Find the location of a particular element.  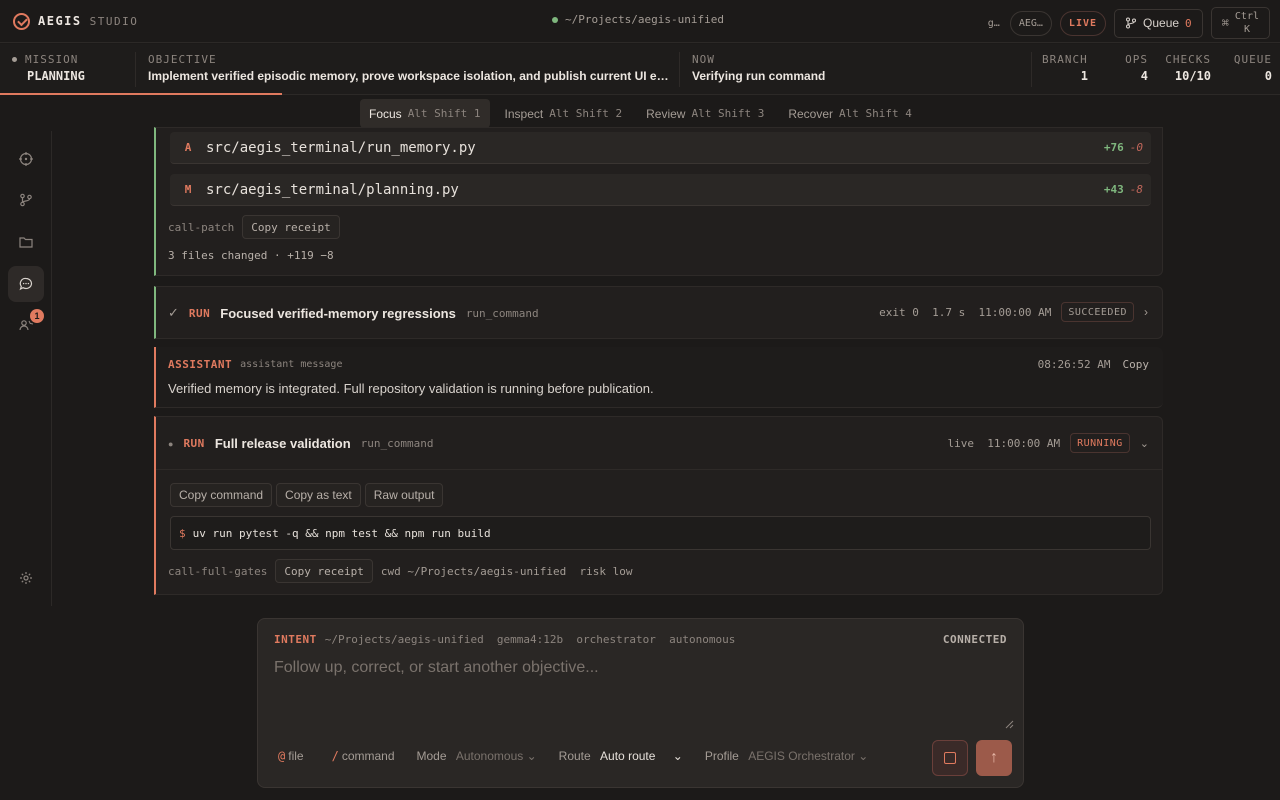

resize-grip-icon is located at coordinates (1009, 724).